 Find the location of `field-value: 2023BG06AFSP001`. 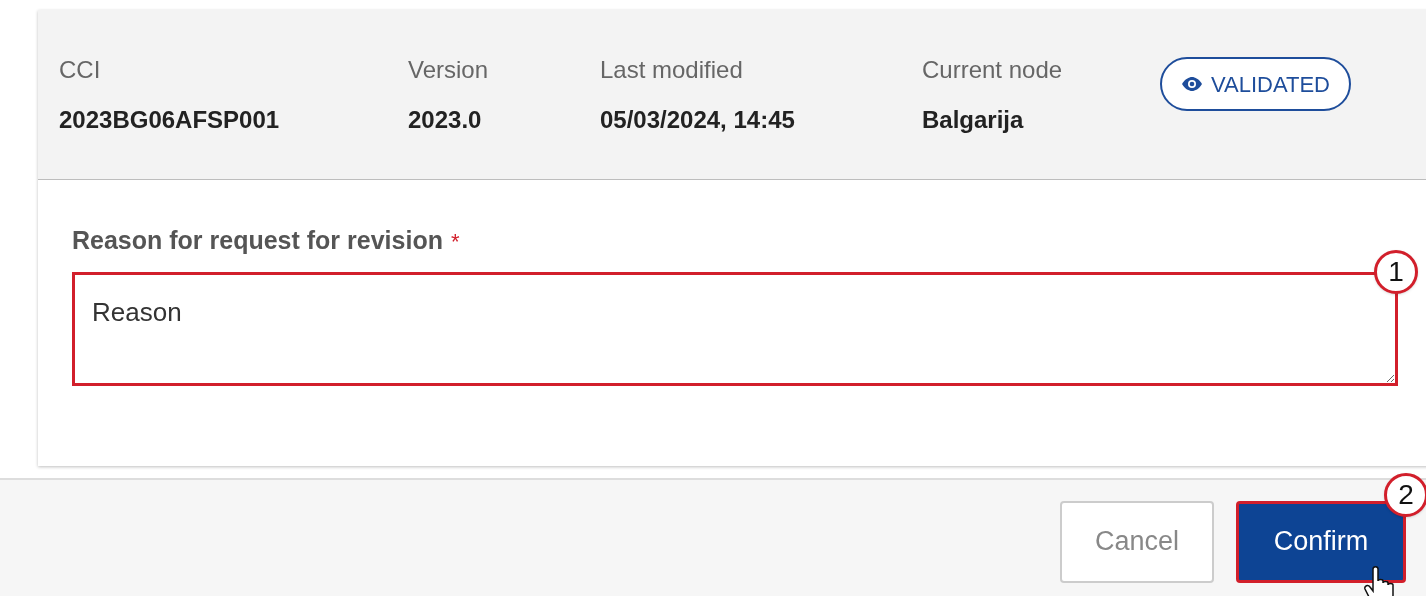

field-value: 2023BG06AFSP001 is located at coordinates (170, 120).